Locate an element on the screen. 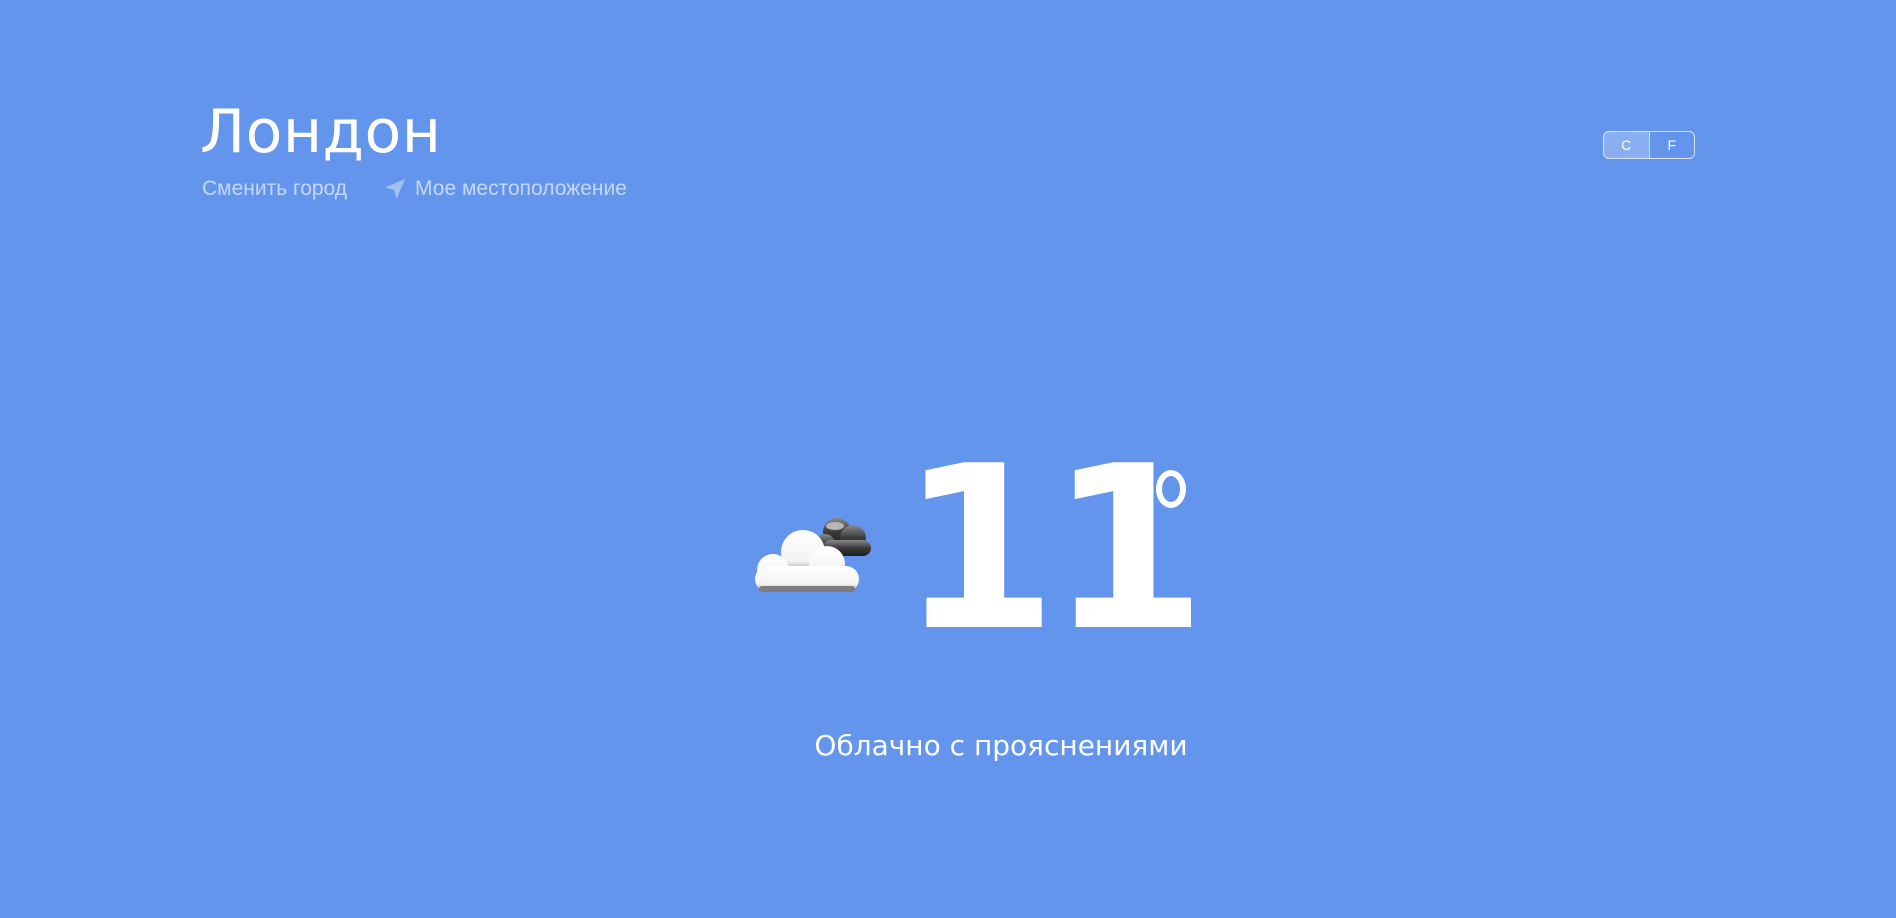 The image size is (1896, 918). unit-toggle: C F is located at coordinates (1649, 145).